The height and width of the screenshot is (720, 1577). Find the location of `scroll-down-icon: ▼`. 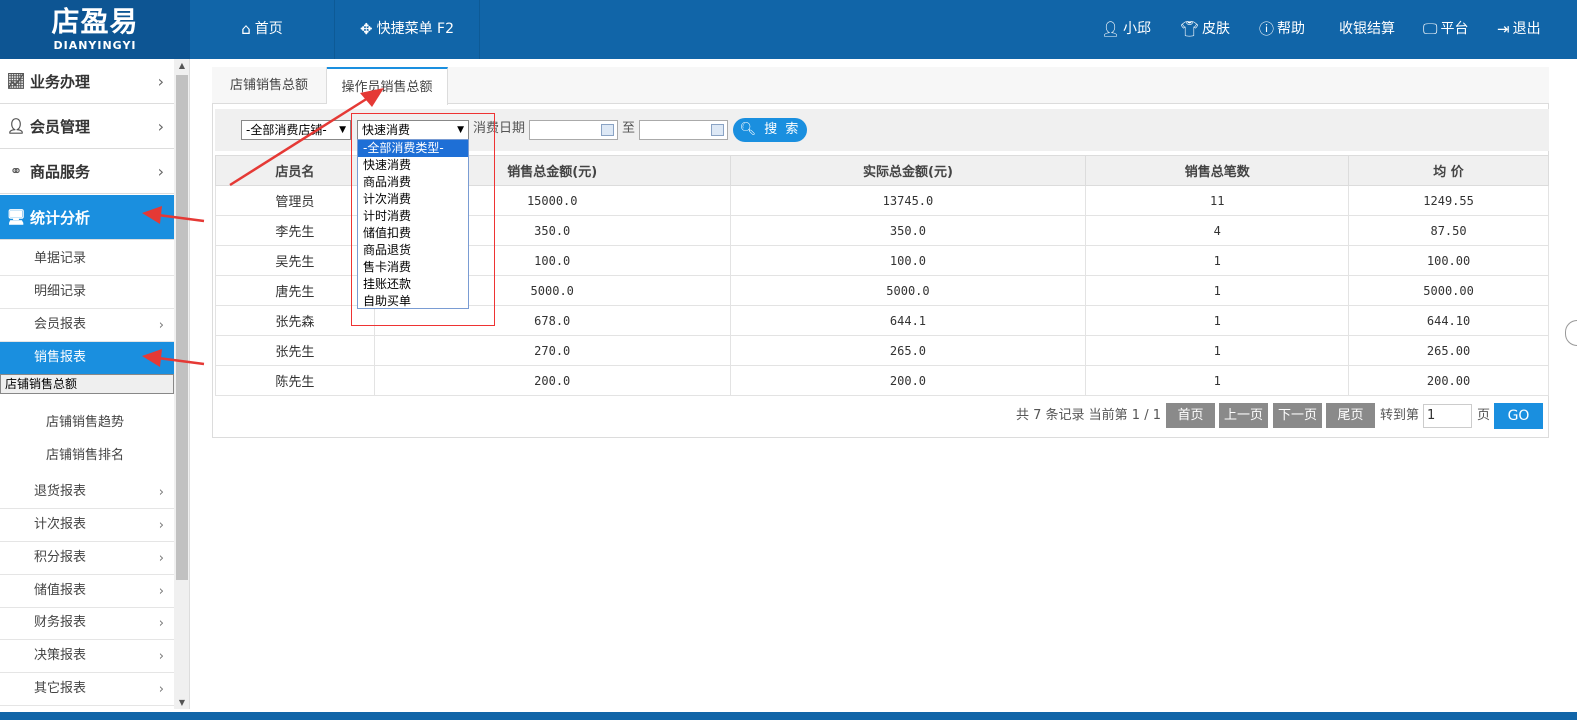

scroll-down-icon: ▼ is located at coordinates (182, 702).